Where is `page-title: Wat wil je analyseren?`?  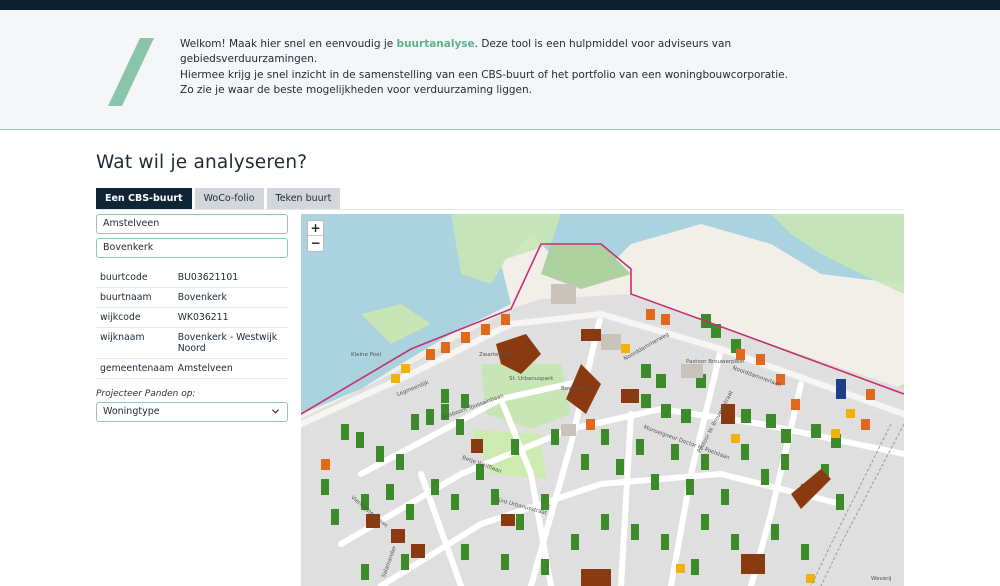 page-title: Wat wil je analyseren? is located at coordinates (202, 162).